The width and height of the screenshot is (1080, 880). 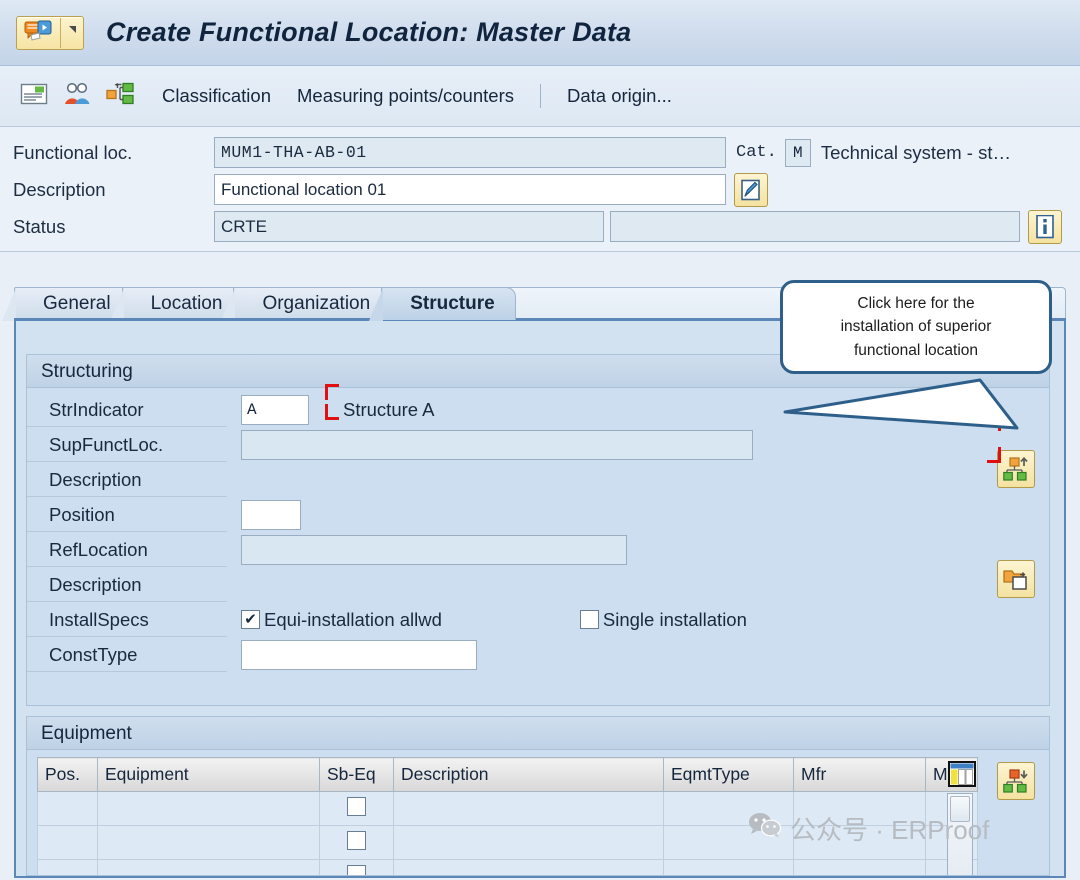 What do you see at coordinates (409, 226) in the screenshot?
I see `status-input` at bounding box center [409, 226].